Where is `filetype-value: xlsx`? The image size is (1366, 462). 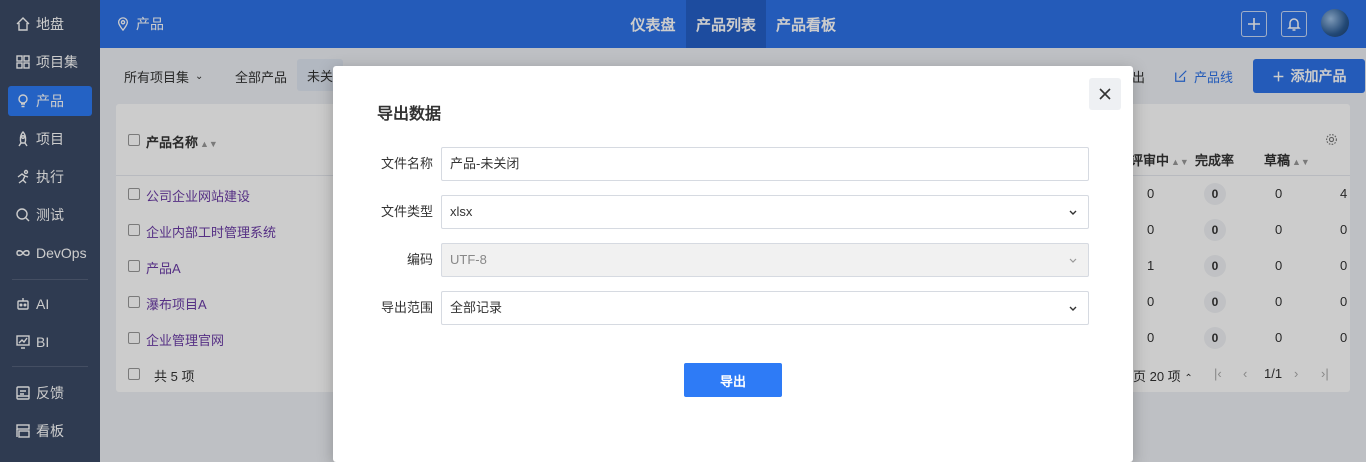
filetype-value: xlsx is located at coordinates (461, 211).